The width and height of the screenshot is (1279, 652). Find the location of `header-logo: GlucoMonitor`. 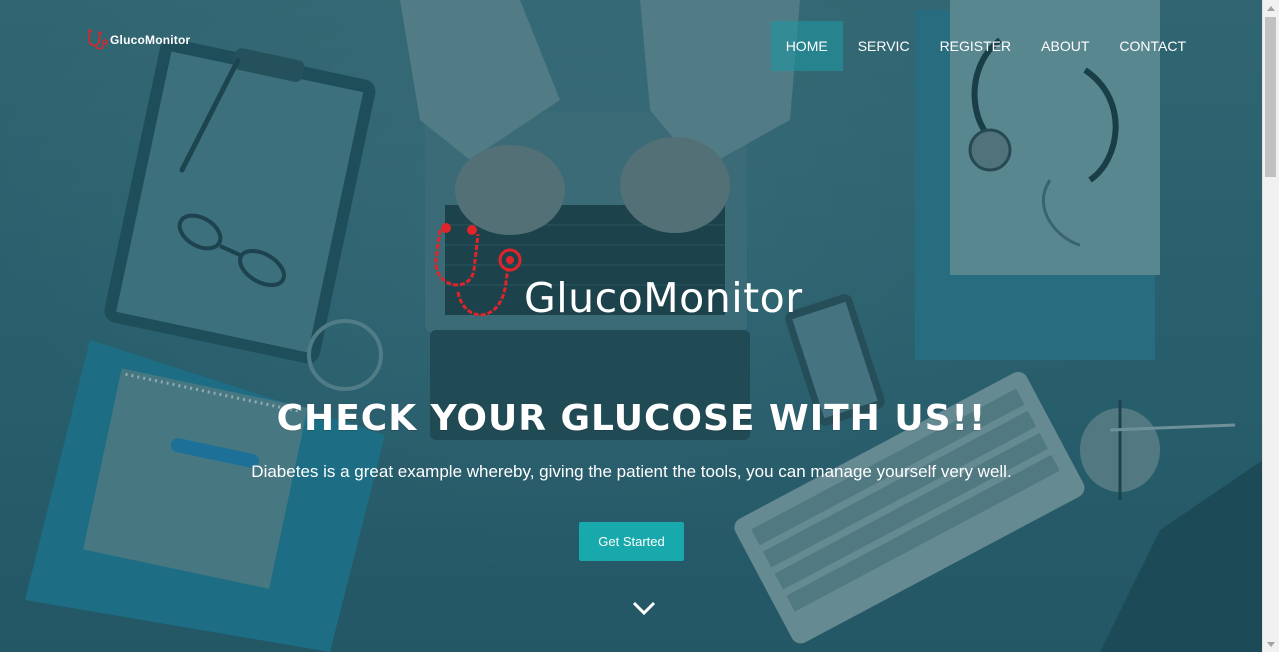

header-logo: GlucoMonitor is located at coordinates (138, 40).